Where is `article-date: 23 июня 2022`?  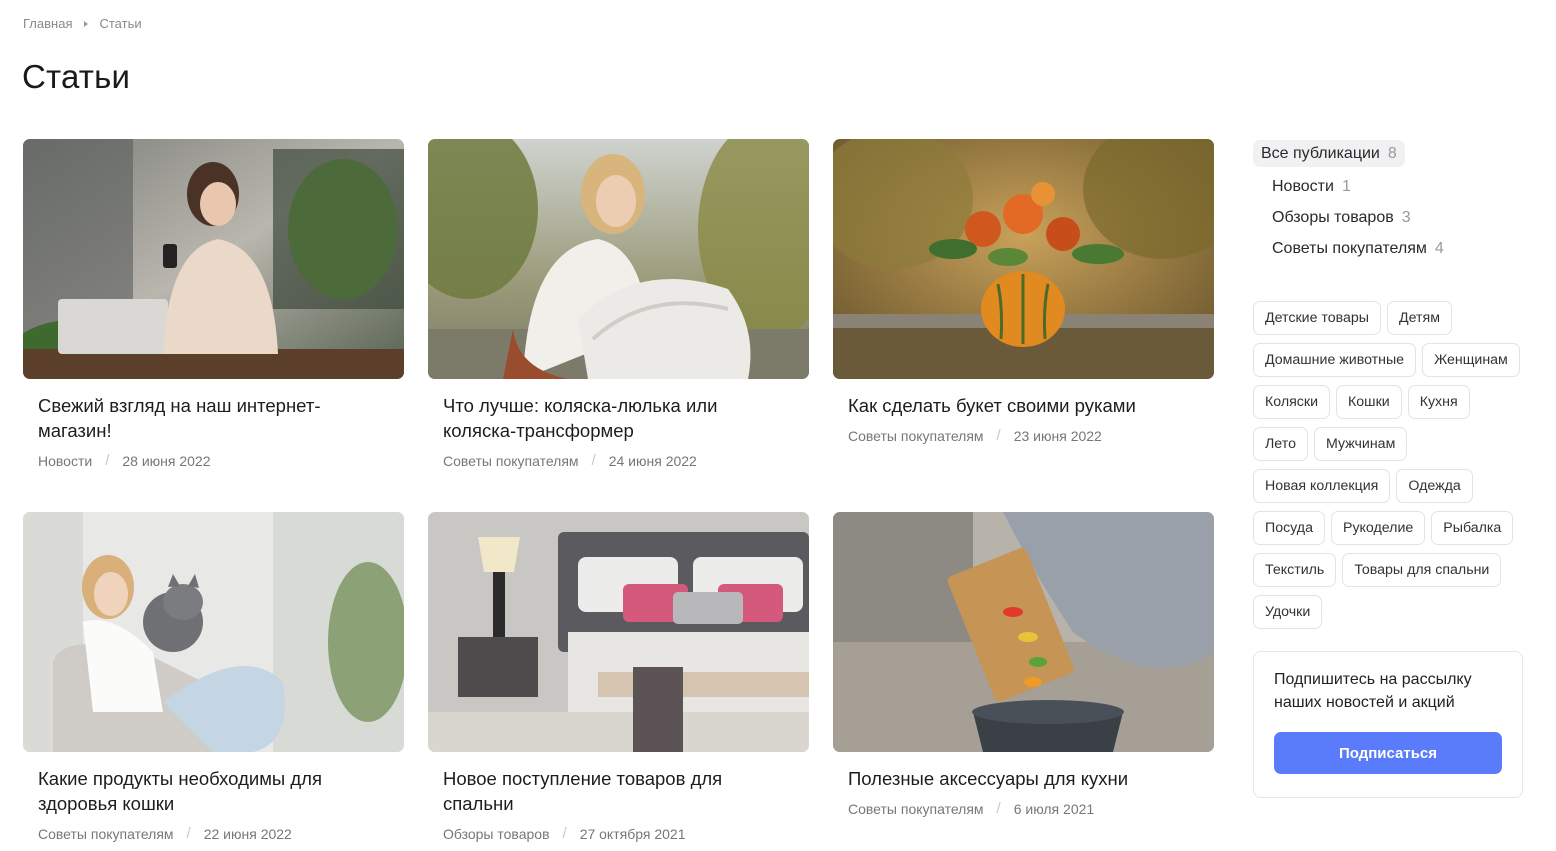 article-date: 23 июня 2022 is located at coordinates (1057, 435).